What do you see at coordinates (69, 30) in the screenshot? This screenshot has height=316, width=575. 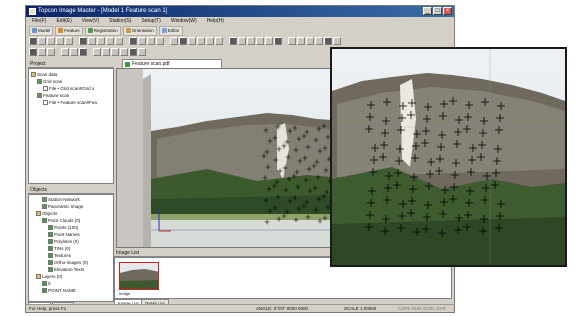 I see `workspace-feature: Feature` at bounding box center [69, 30].